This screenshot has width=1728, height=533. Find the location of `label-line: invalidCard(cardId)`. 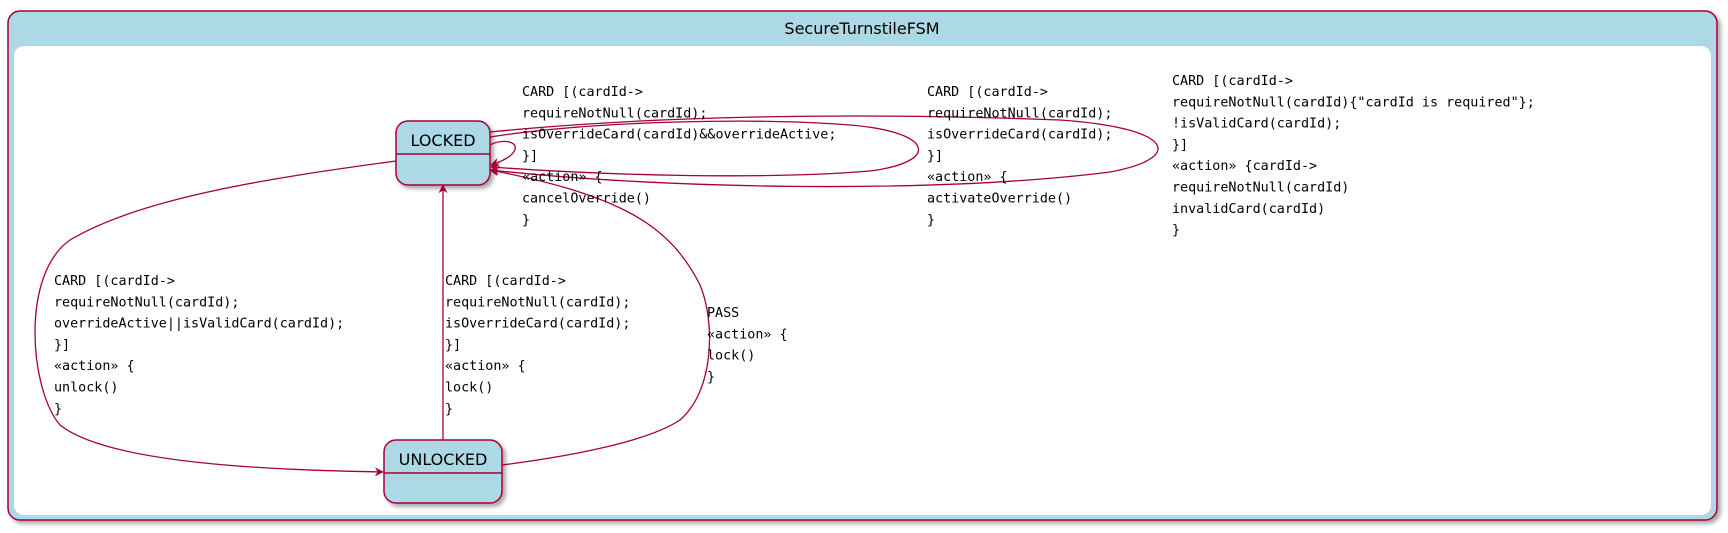

label-line: invalidCard(cardId) is located at coordinates (1248, 209).